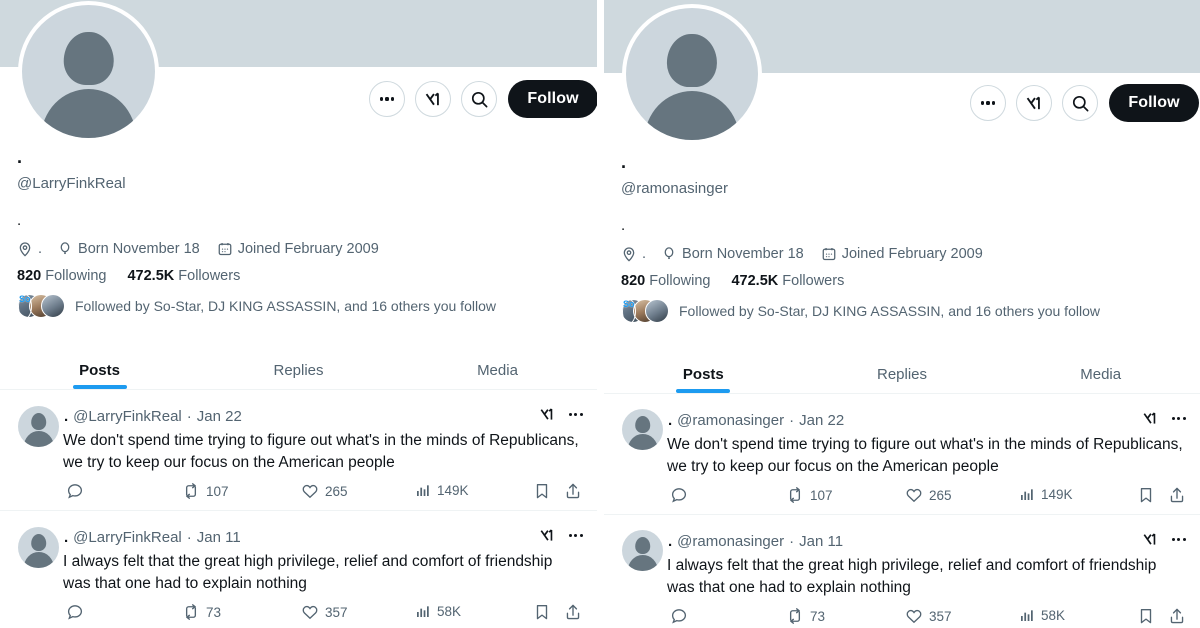 The image size is (1200, 628). I want to click on profile-handle: @LarryFinkReal, so click(71, 183).